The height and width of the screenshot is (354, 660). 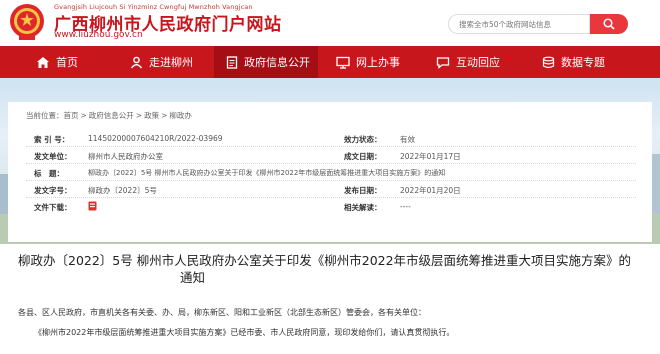 I want to click on search-input, so click(x=519, y=24).